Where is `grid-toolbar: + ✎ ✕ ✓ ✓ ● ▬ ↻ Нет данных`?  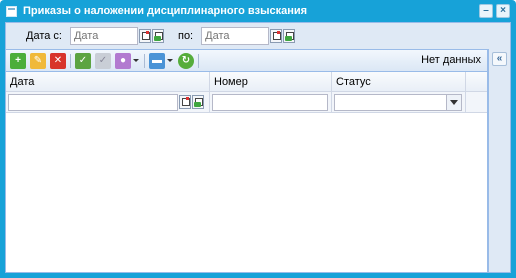 grid-toolbar: + ✎ ✕ ✓ ✓ ● ▬ ↻ Нет данных is located at coordinates (246, 61).